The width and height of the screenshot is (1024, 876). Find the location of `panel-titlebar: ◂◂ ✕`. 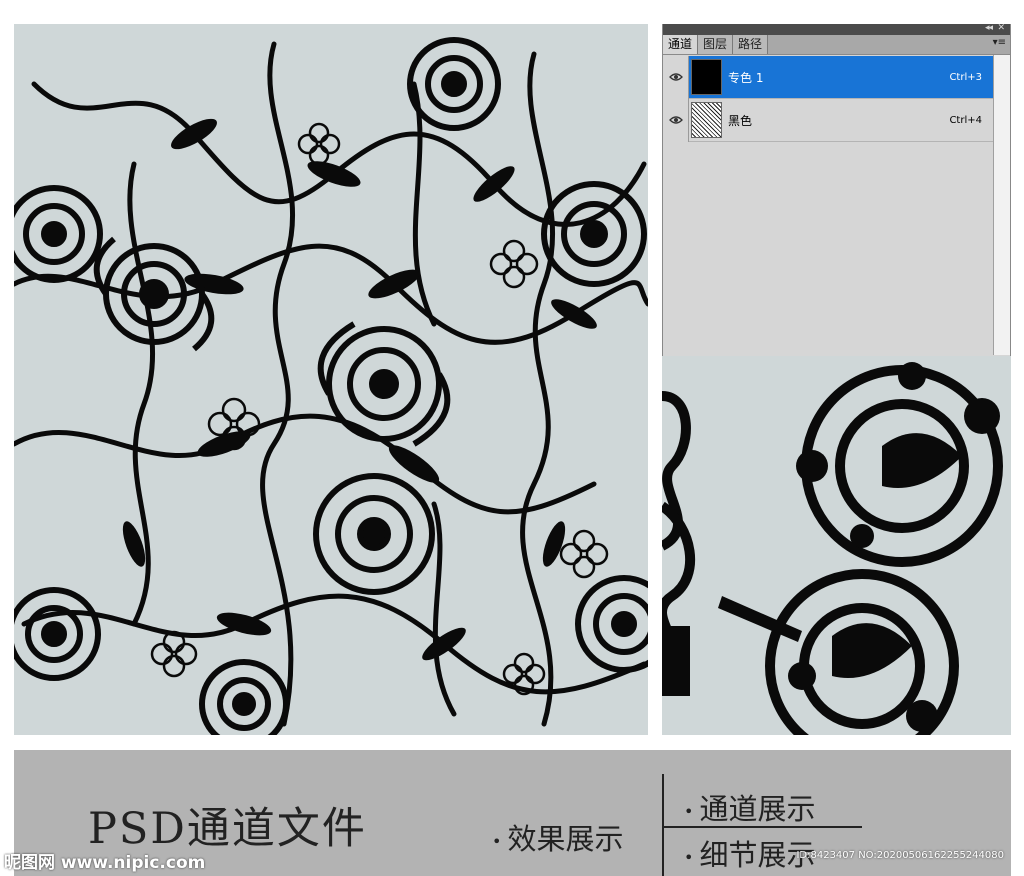

panel-titlebar: ◂◂ ✕ is located at coordinates (836, 29).